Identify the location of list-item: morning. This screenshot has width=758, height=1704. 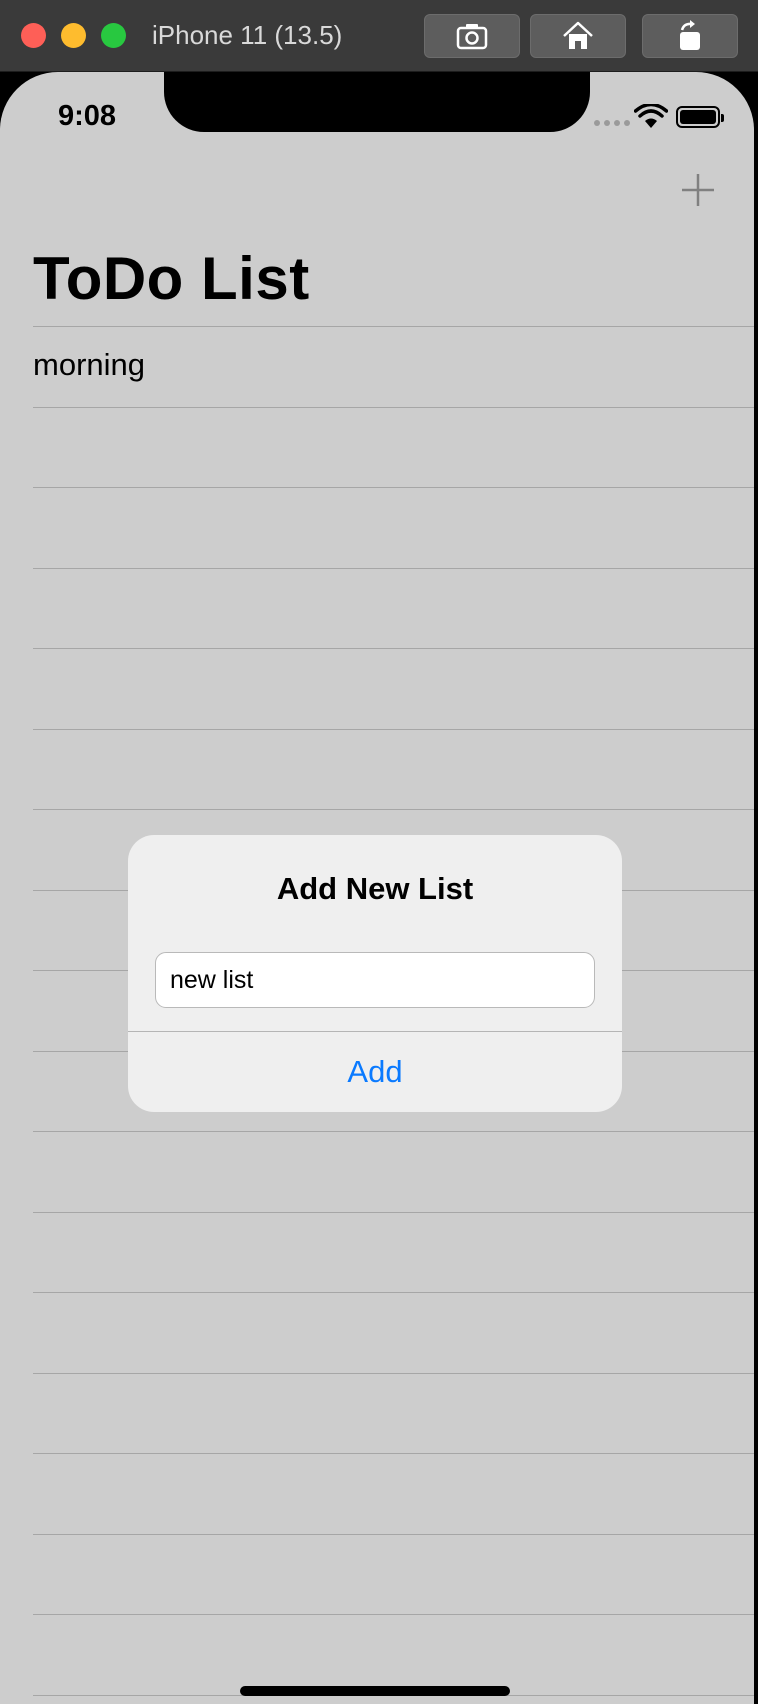
(393, 366).